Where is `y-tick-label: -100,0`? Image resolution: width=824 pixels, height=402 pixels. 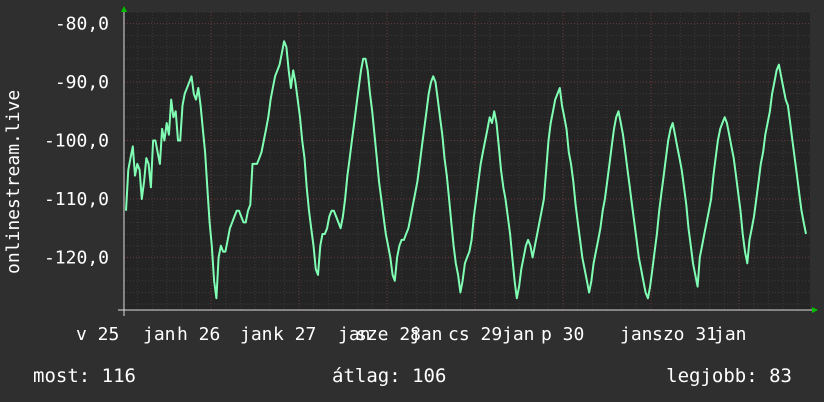 y-tick-label: -100,0 is located at coordinates (76, 141).